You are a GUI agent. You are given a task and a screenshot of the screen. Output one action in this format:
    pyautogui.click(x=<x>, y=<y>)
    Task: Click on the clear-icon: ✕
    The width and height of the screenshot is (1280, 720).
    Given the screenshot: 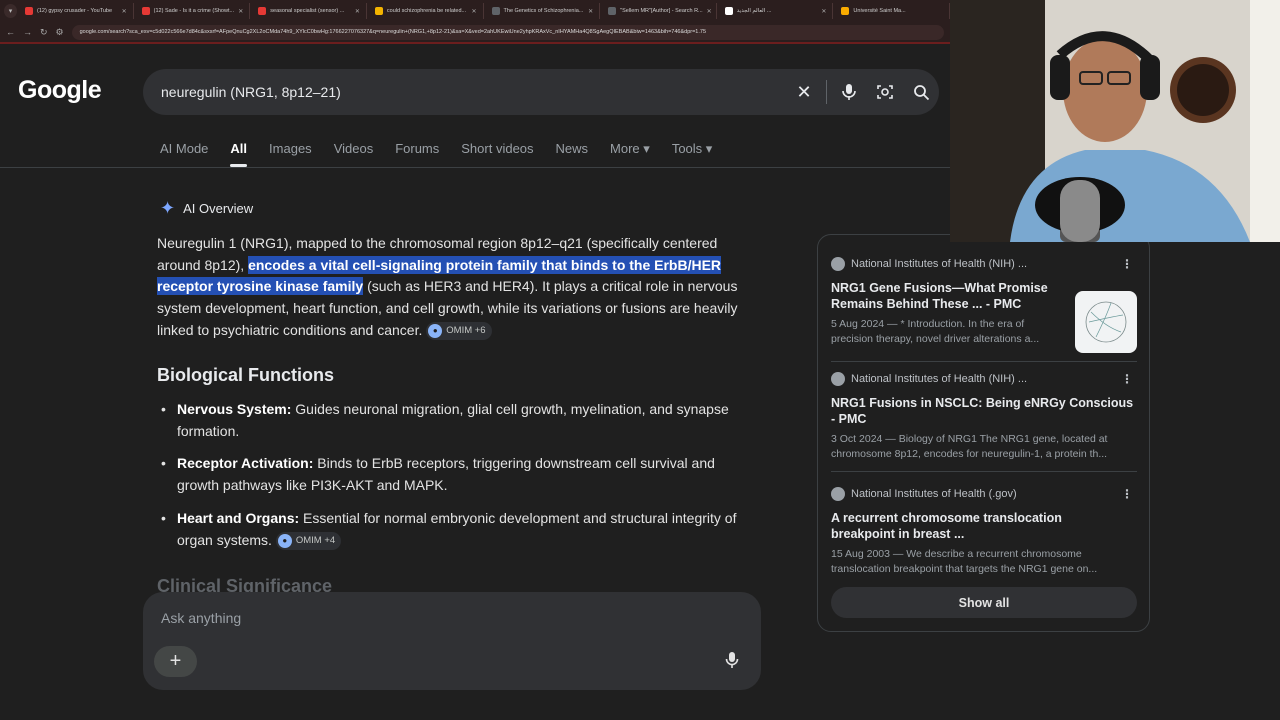 What is the action you would take?
    pyautogui.click(x=804, y=92)
    